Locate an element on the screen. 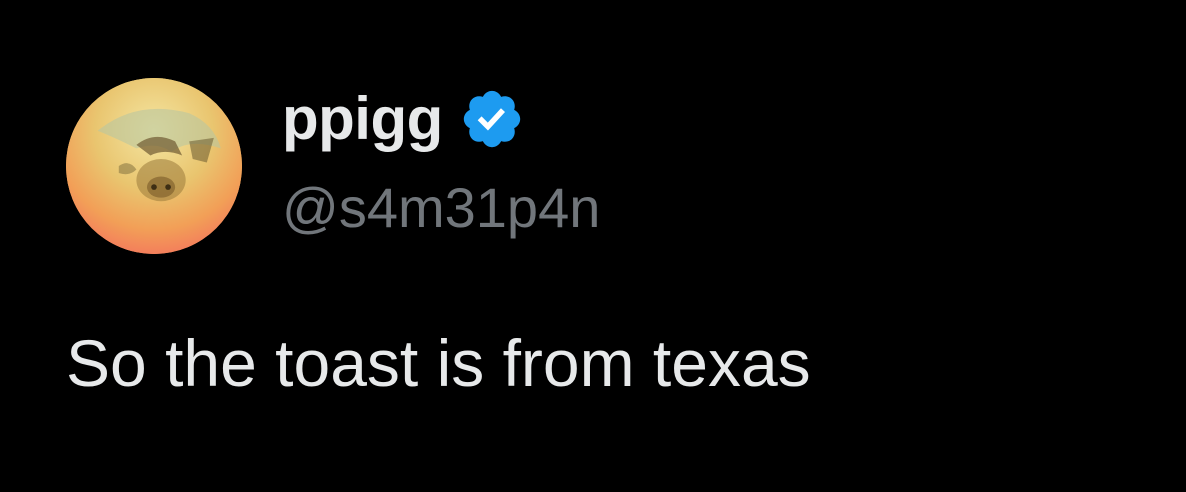 Image resolution: width=1186 pixels, height=492 pixels. author-handle: @s4m31p4n is located at coordinates (441, 208).